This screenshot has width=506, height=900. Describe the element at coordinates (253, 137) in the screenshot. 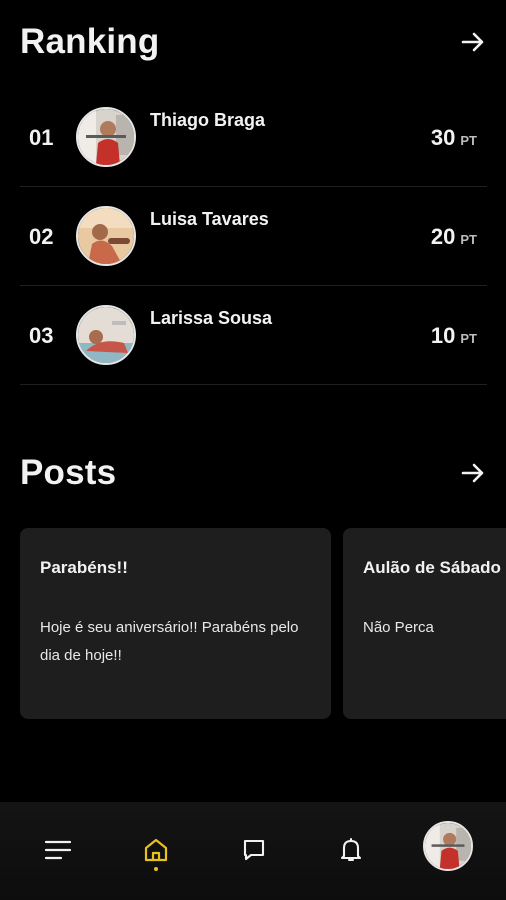

I see `ranking-row: 01 Thiago Braga 30 PT` at that location.